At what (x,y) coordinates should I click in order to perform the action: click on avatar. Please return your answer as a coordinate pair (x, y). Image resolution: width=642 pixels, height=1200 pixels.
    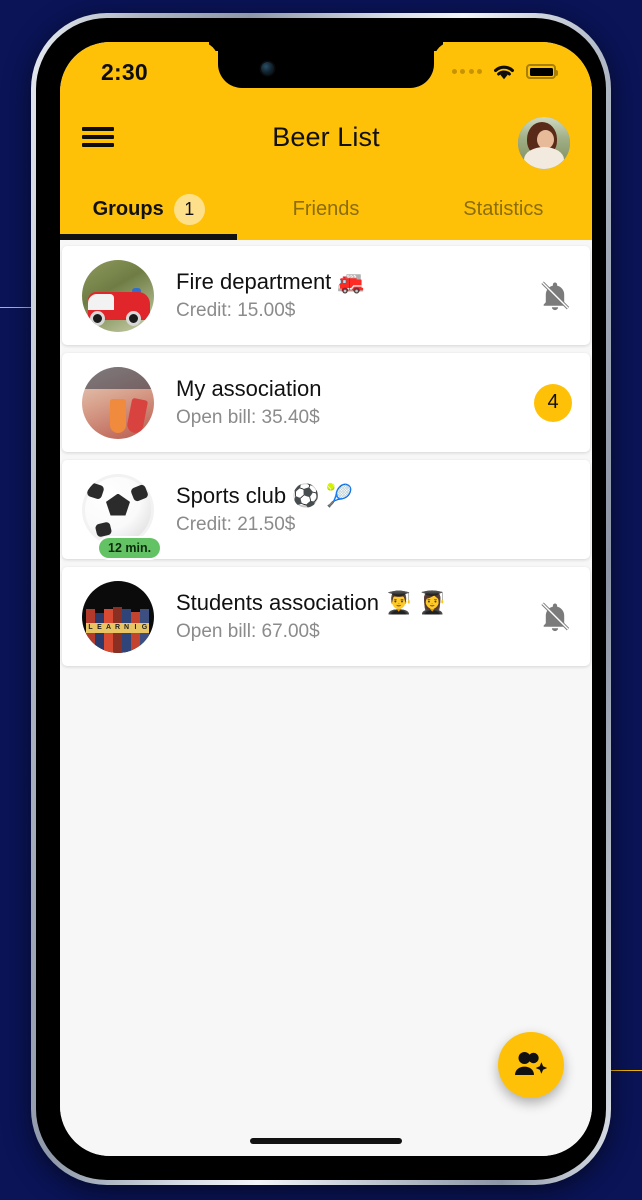
    Looking at the image, I should click on (544, 143).